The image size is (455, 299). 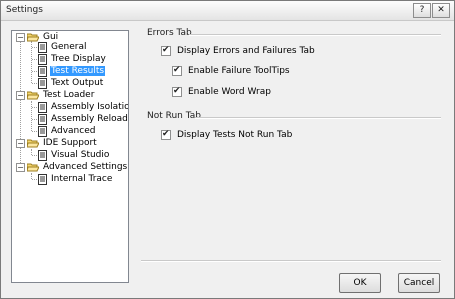 What do you see at coordinates (69, 95) in the screenshot?
I see `tree-label: Test Loader` at bounding box center [69, 95].